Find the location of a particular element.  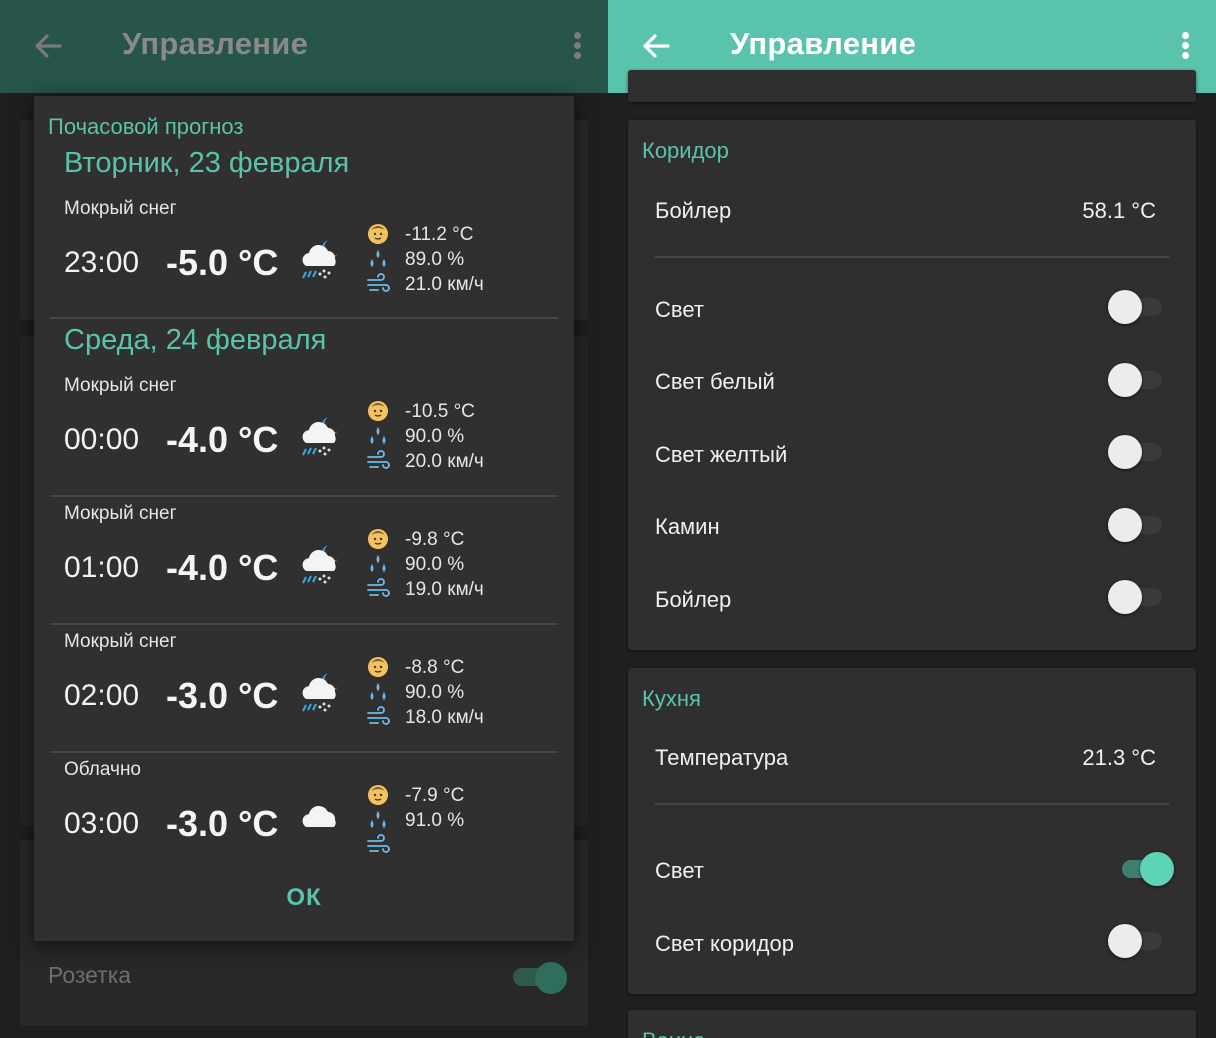

detail-row: 91.0 % is located at coordinates (461, 820).